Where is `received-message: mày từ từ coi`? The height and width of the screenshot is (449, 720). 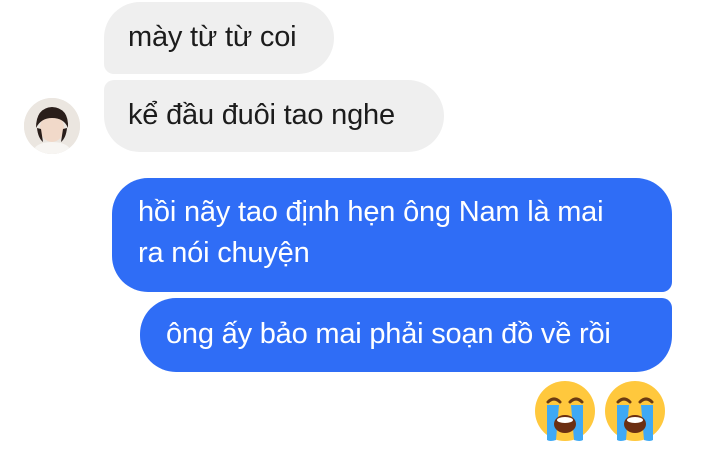
received-message: mày từ từ coi is located at coordinates (219, 38).